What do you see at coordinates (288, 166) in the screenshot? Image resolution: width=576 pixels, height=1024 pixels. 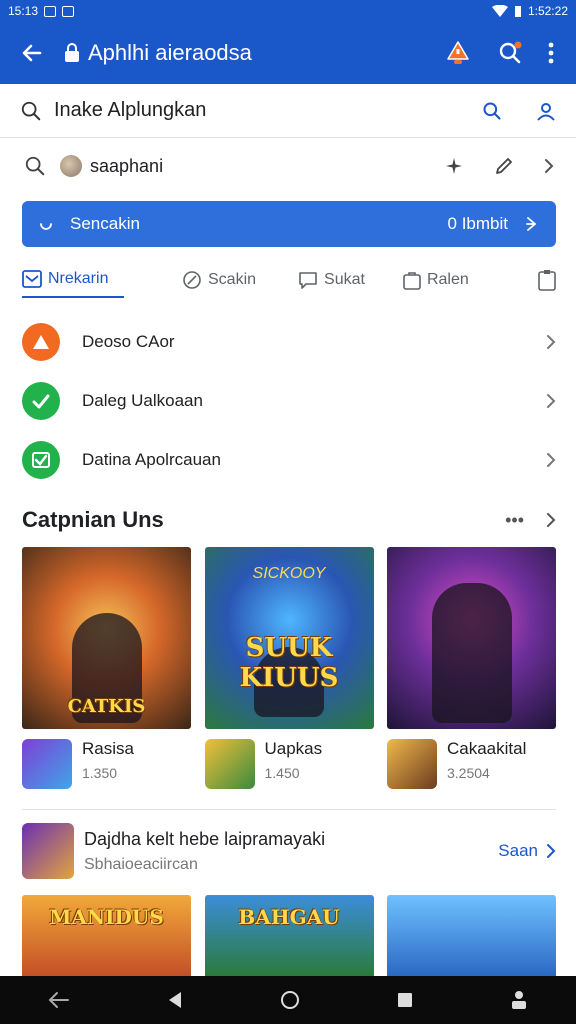 I see `user-row: saaphani` at bounding box center [288, 166].